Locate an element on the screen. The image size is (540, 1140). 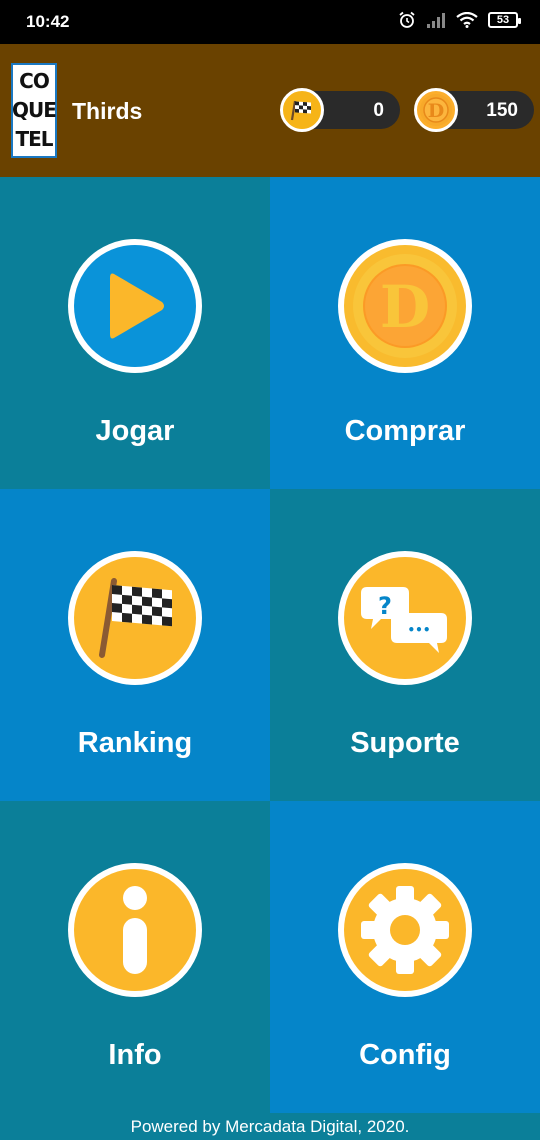
gear-icon is located at coordinates (405, 930).